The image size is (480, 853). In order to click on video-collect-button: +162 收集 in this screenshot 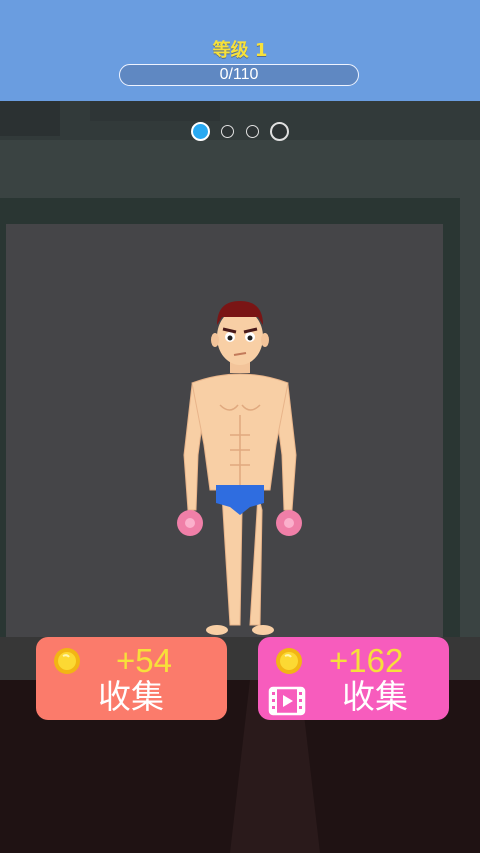, I will do `click(353, 678)`.